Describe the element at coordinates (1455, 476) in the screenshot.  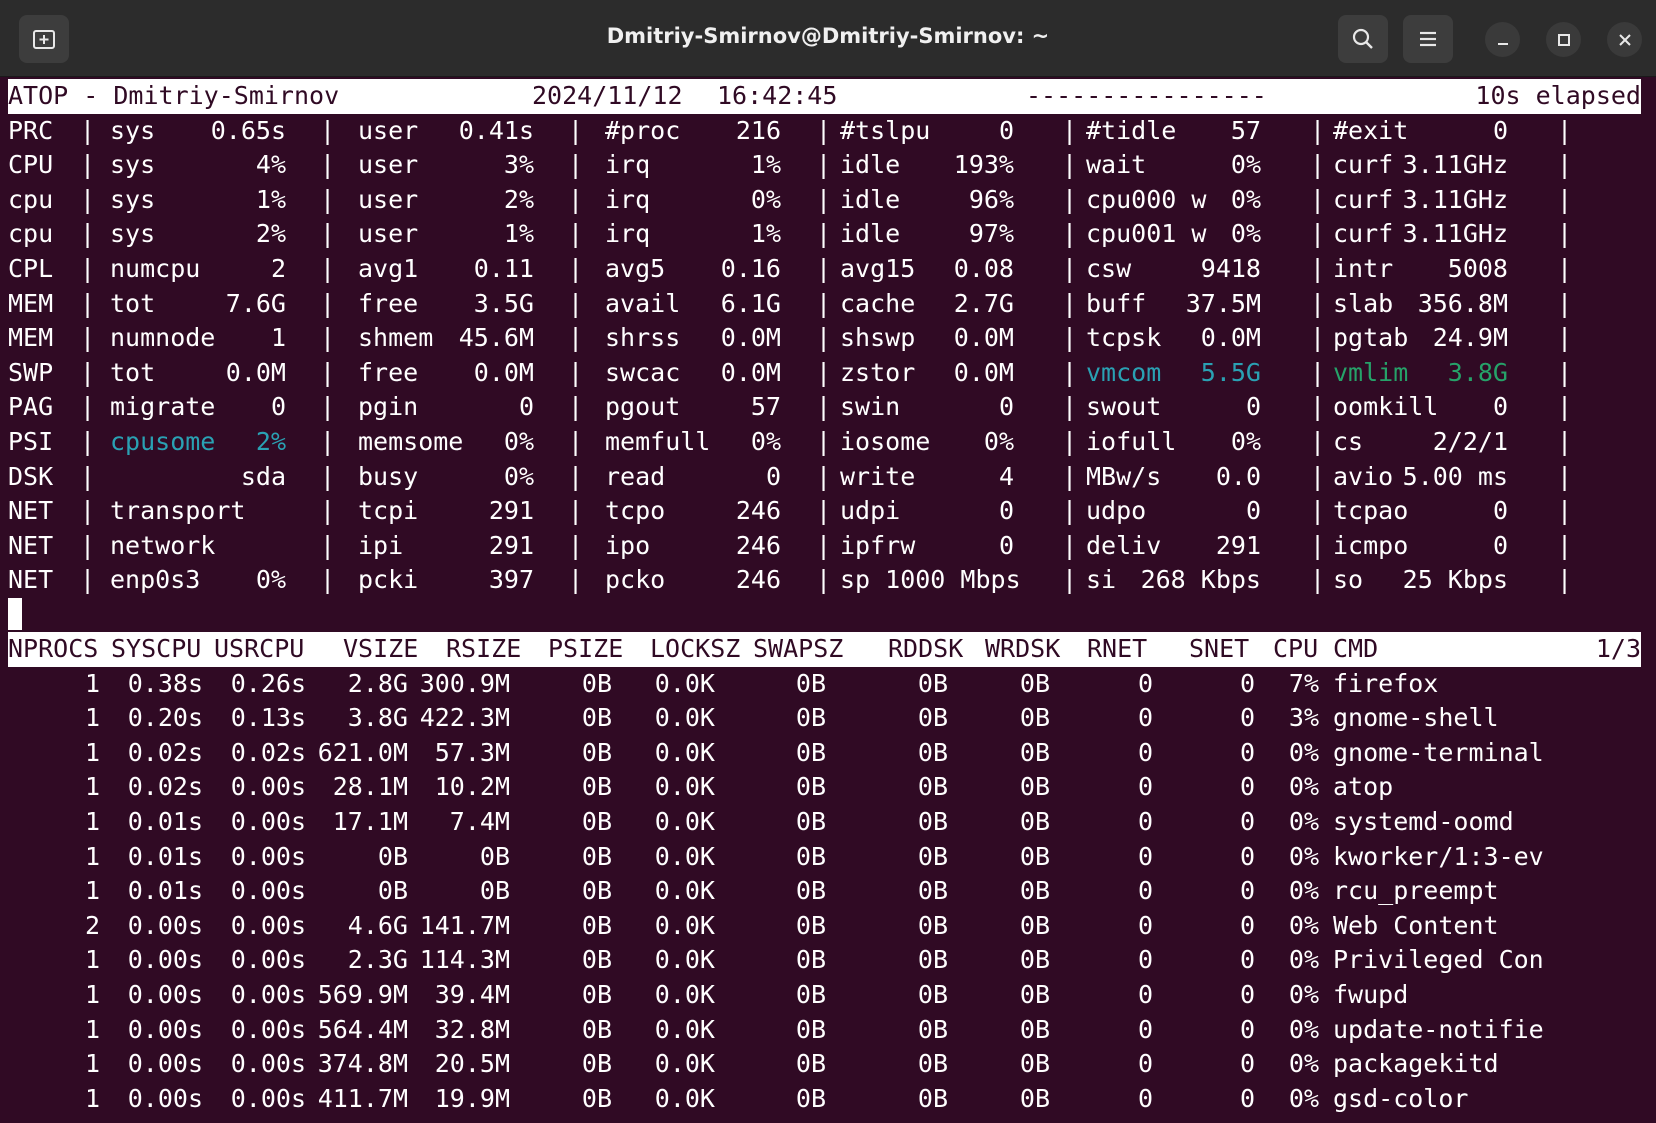
I see `stat-value: 5.00 ms` at that location.